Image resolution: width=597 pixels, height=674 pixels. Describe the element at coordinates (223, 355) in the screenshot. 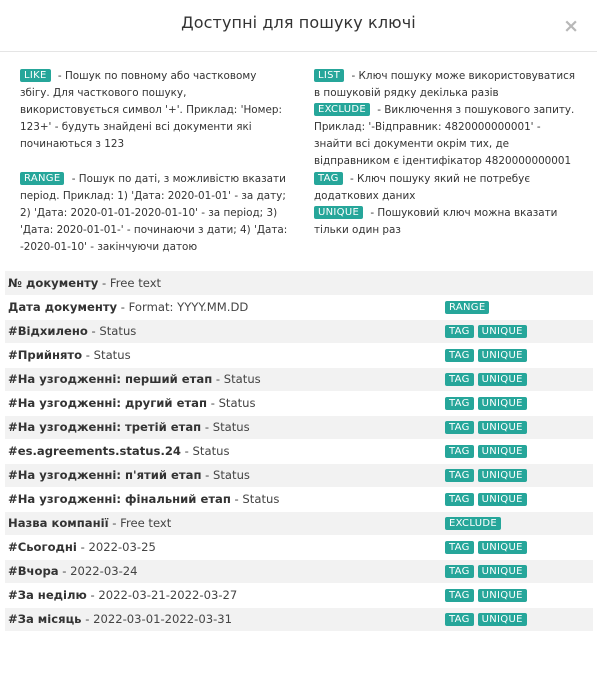

I see `key-cell: #Прийнято - Status` at that location.